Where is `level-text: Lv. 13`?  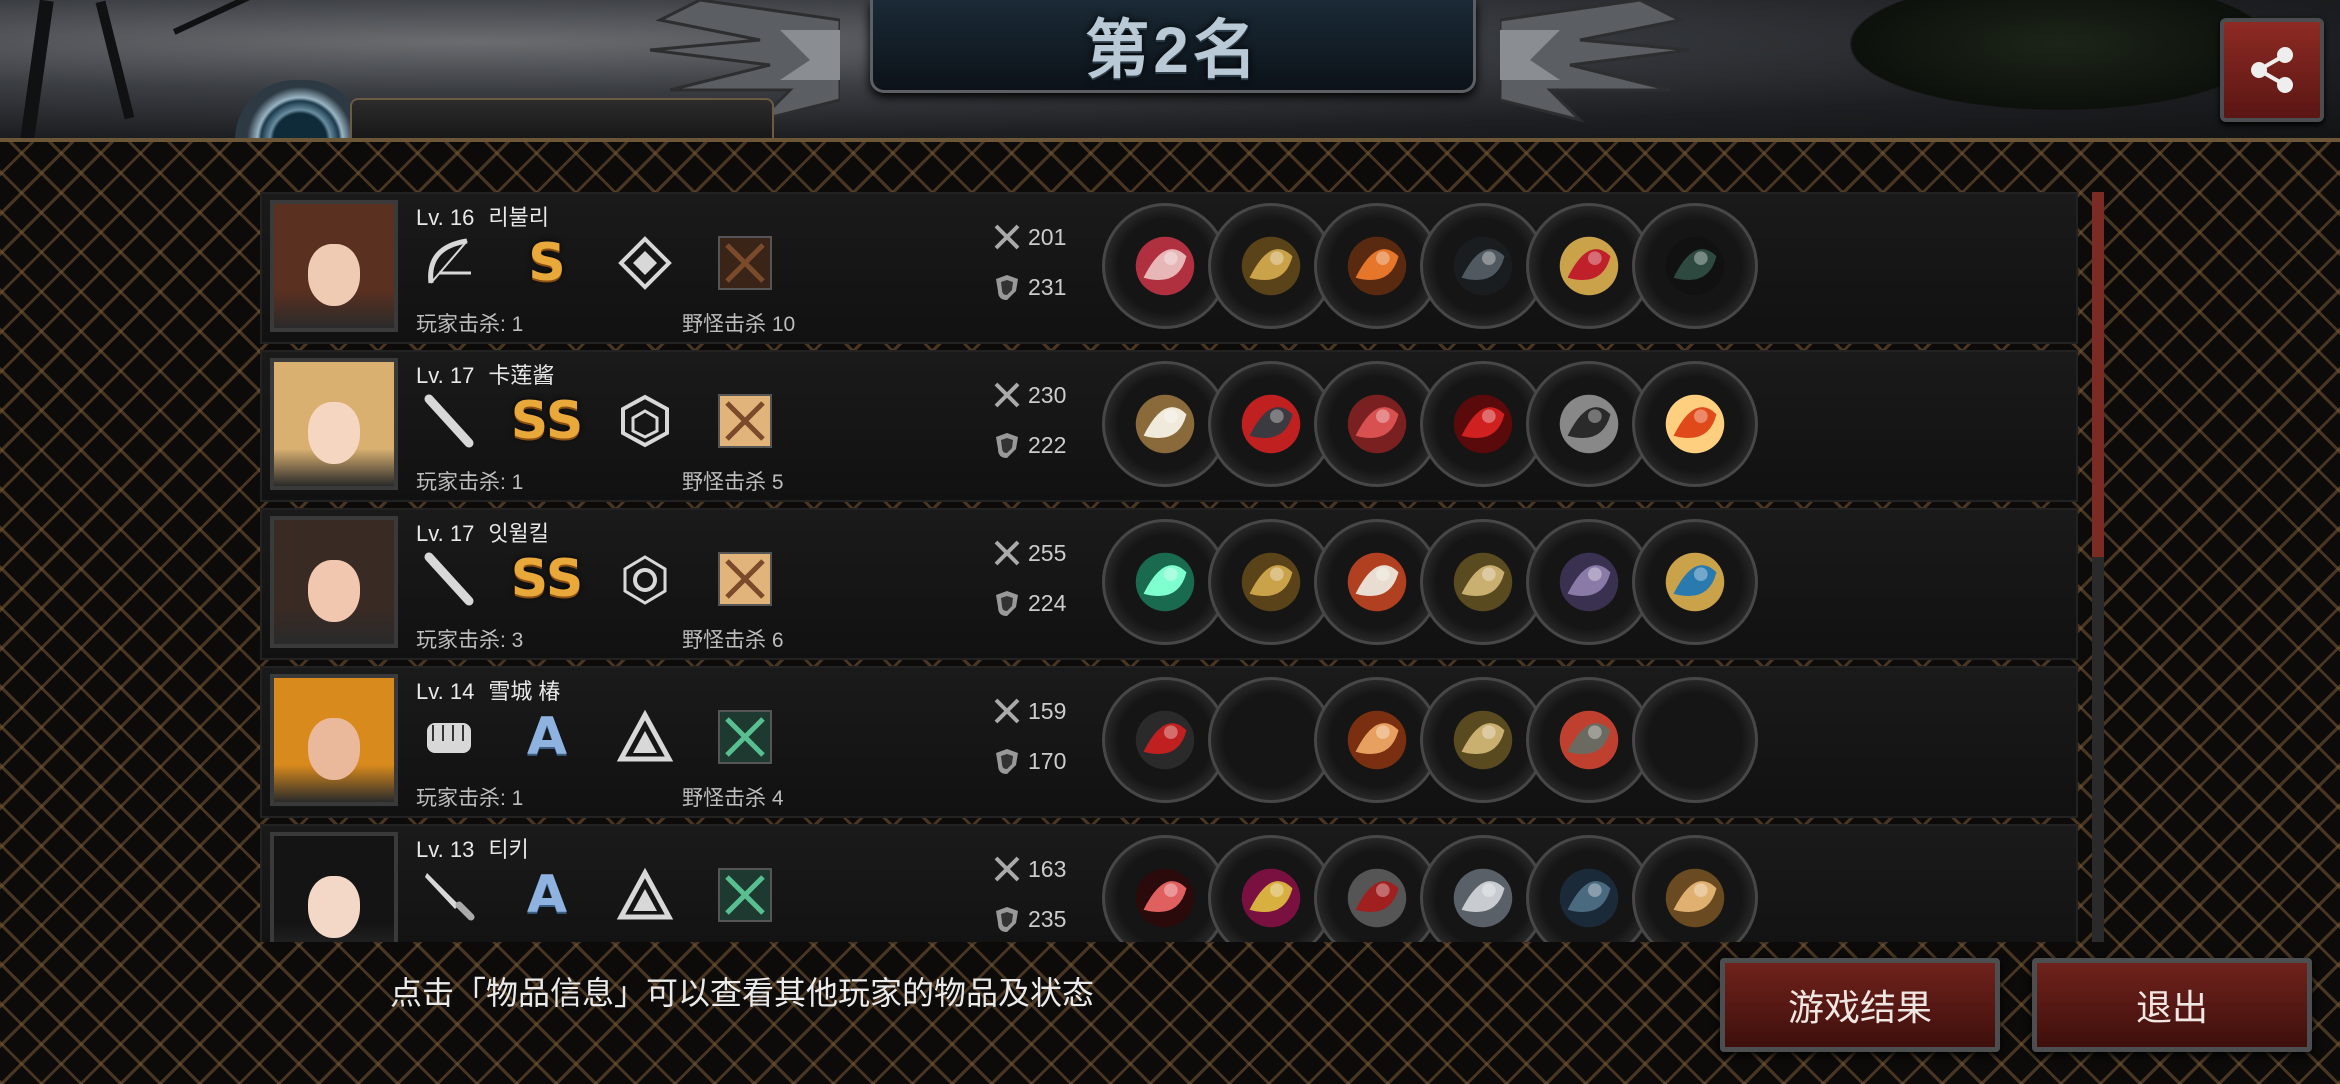 level-text: Lv. 13 is located at coordinates (445, 849).